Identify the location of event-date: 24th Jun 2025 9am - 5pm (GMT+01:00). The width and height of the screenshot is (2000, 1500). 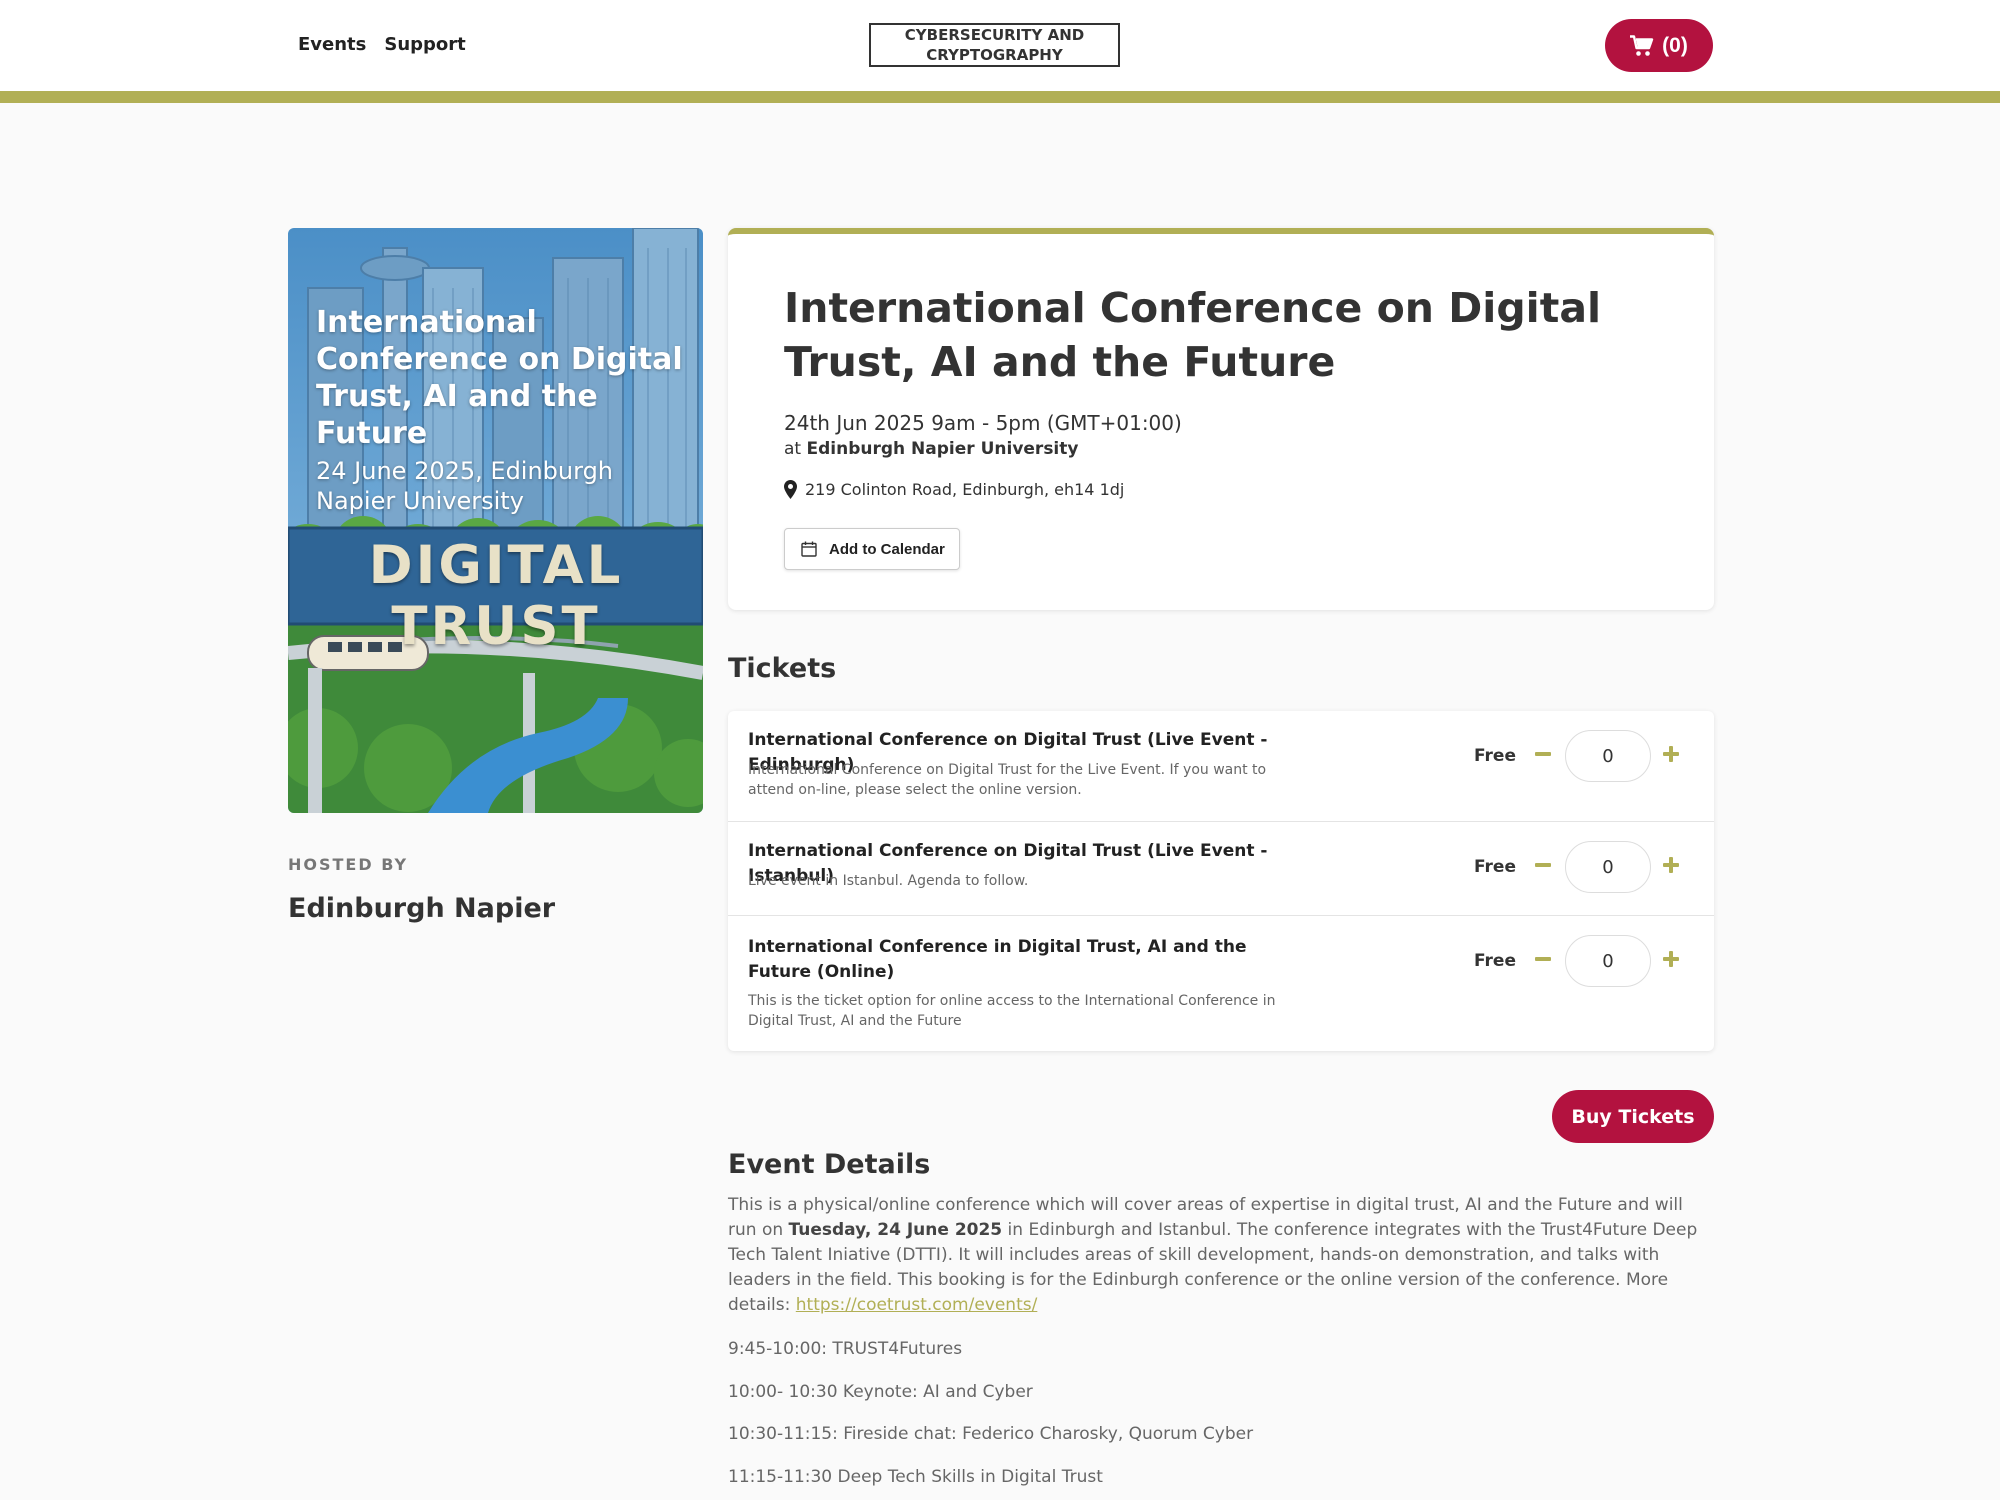
(983, 423).